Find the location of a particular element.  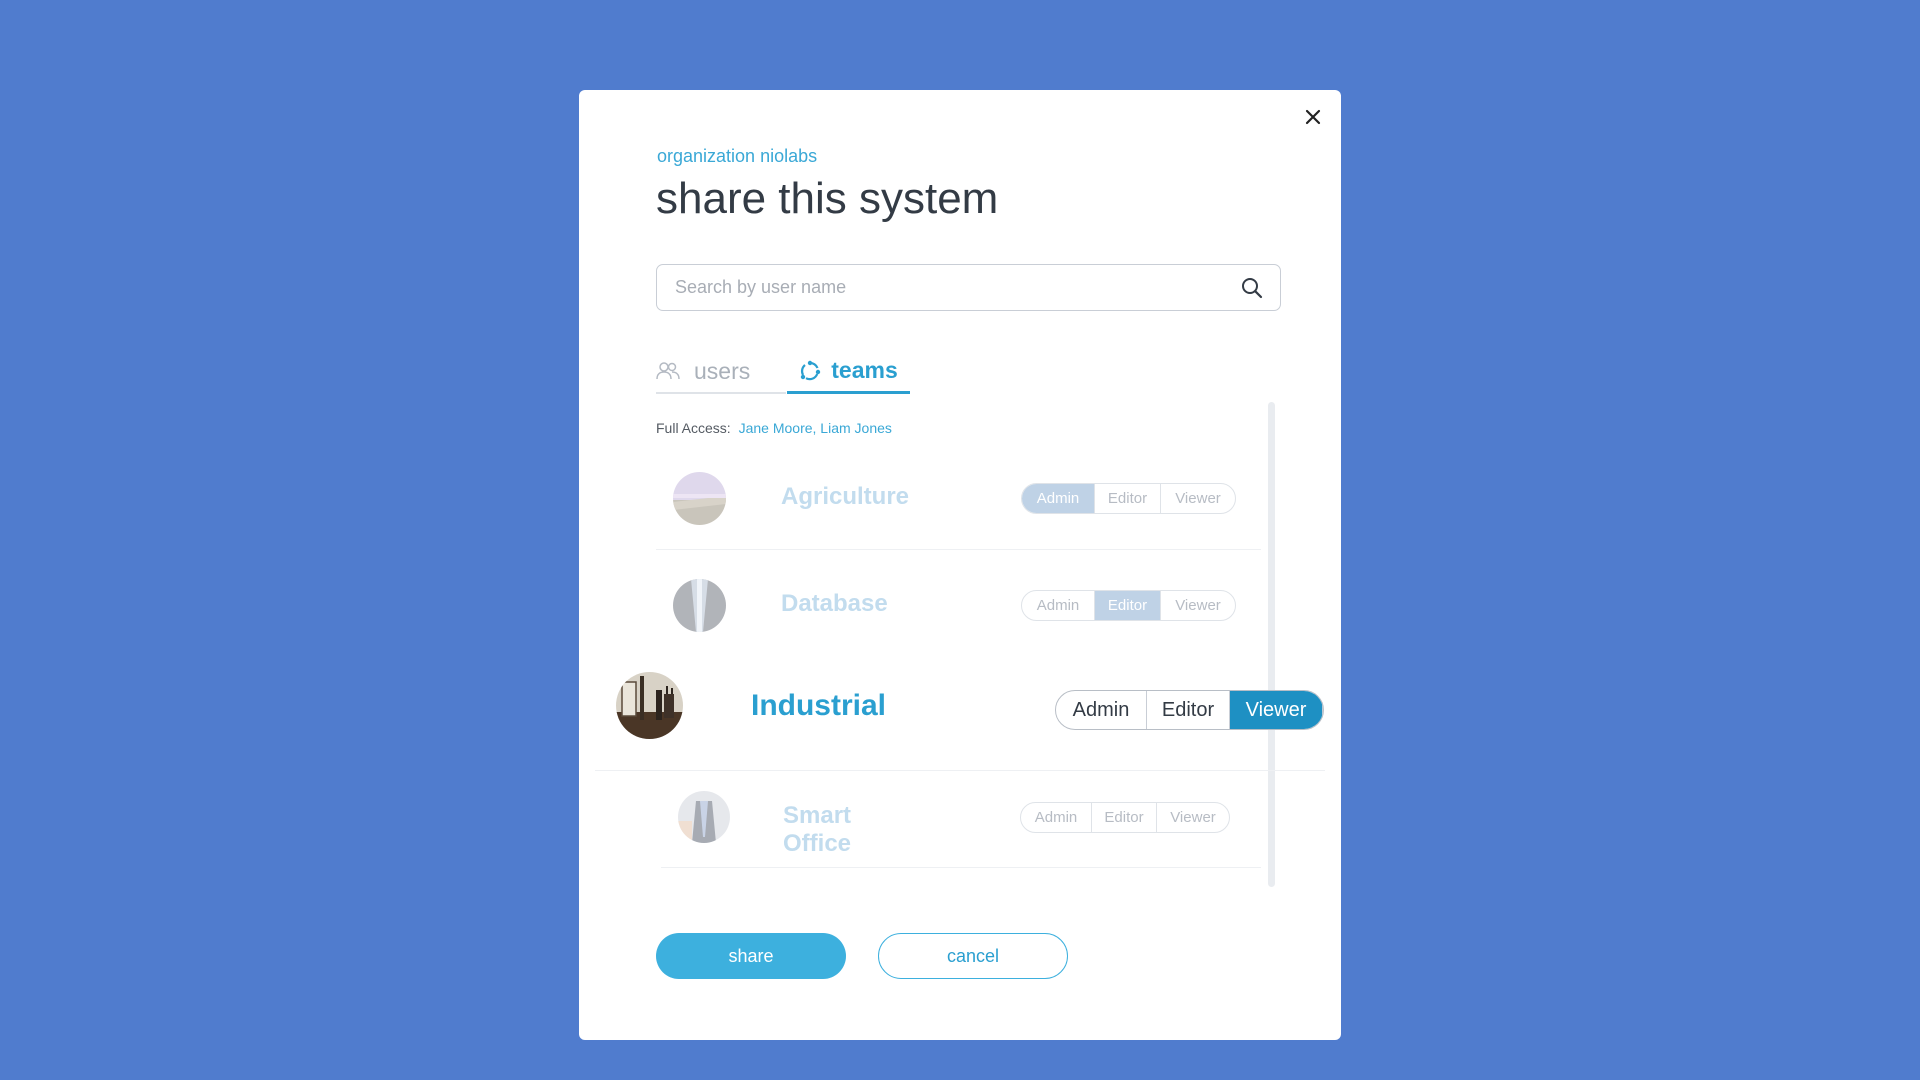

list-scrollbar is located at coordinates (1271, 644).